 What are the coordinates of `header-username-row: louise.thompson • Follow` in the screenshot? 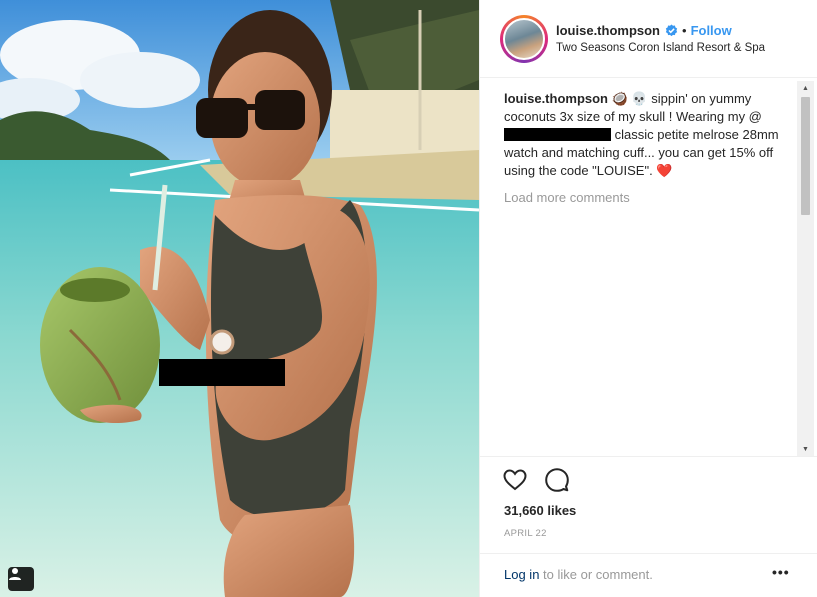 It's located at (660, 30).